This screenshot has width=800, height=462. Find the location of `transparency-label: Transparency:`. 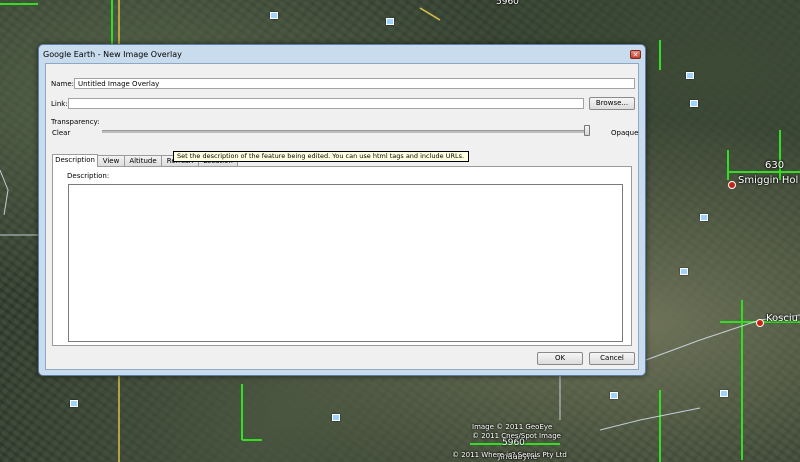

transparency-label: Transparency: is located at coordinates (75, 122).